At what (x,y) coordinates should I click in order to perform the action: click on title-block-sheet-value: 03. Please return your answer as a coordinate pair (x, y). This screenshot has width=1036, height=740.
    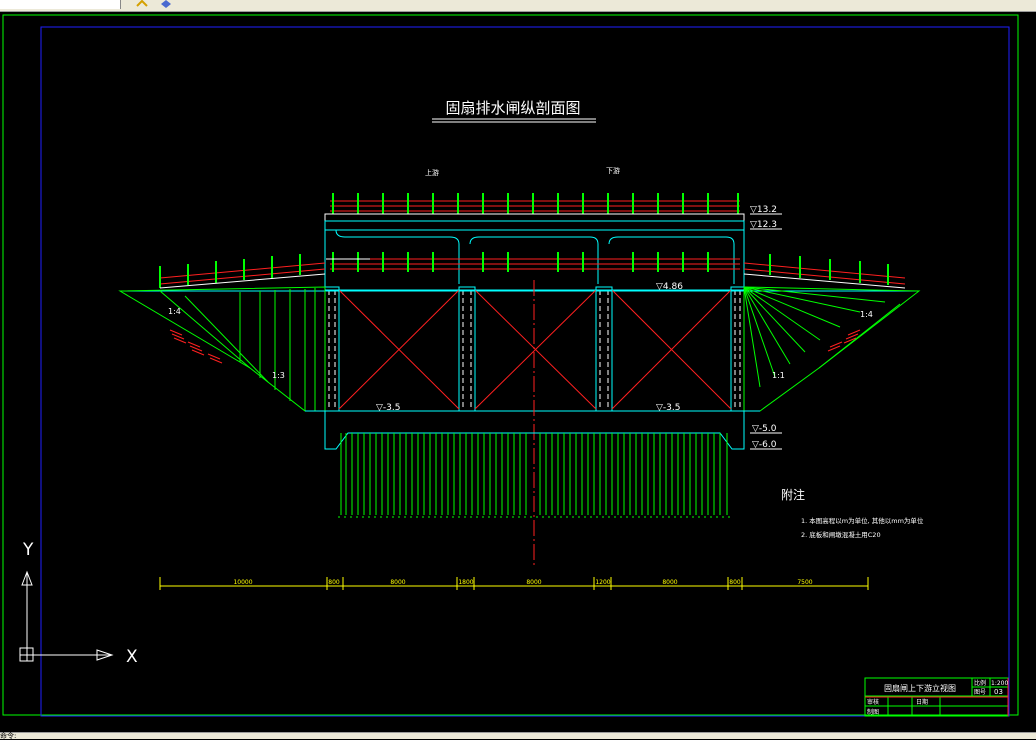
    Looking at the image, I should click on (998, 692).